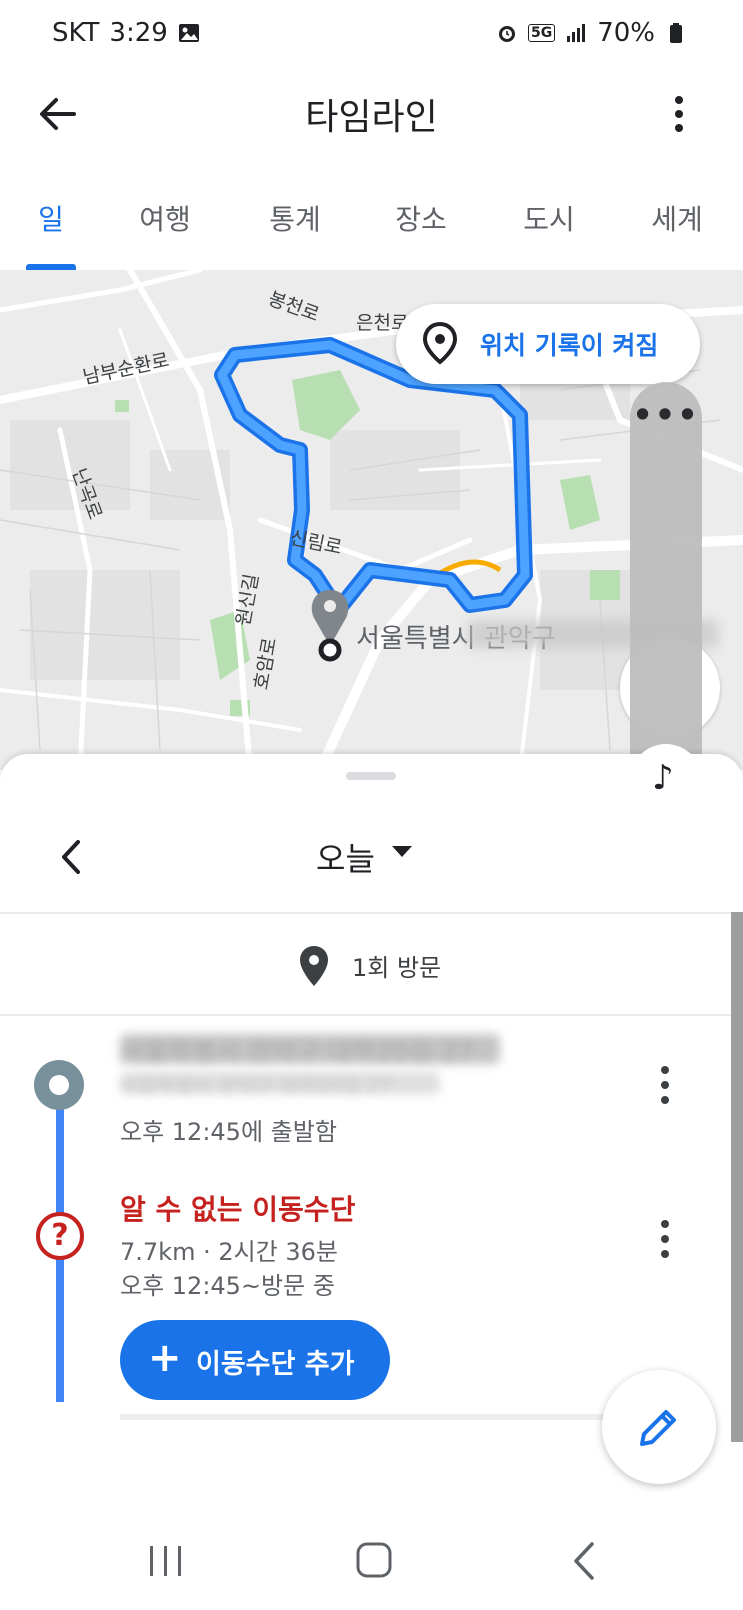  I want to click on more-horiz-icon: •••, so click(666, 415).